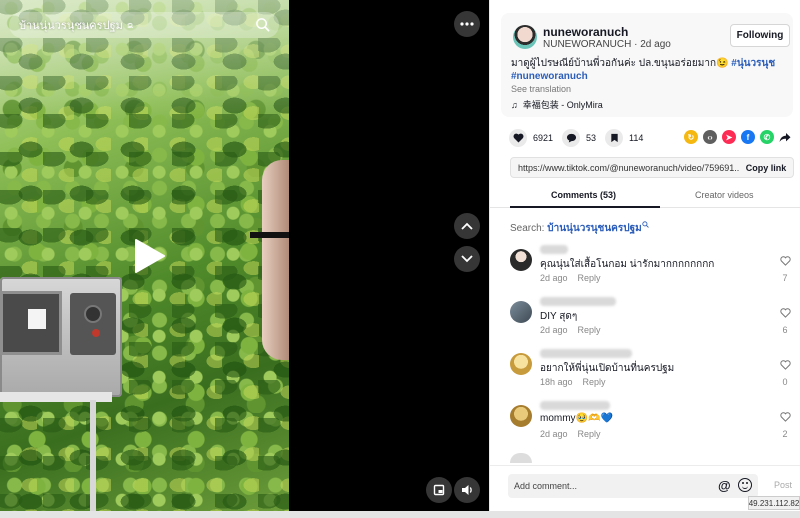  Describe the element at coordinates (766, 167) in the screenshot. I see `copy-link-button: Copy link` at that location.